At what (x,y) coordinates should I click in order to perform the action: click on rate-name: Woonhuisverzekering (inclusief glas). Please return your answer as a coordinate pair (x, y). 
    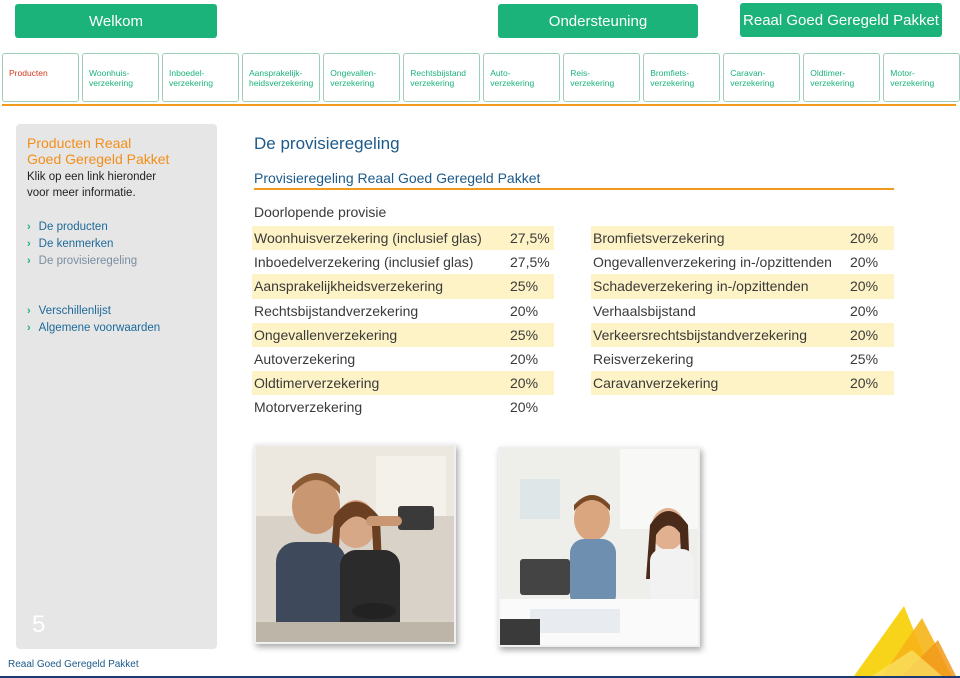
    Looking at the image, I should click on (368, 238).